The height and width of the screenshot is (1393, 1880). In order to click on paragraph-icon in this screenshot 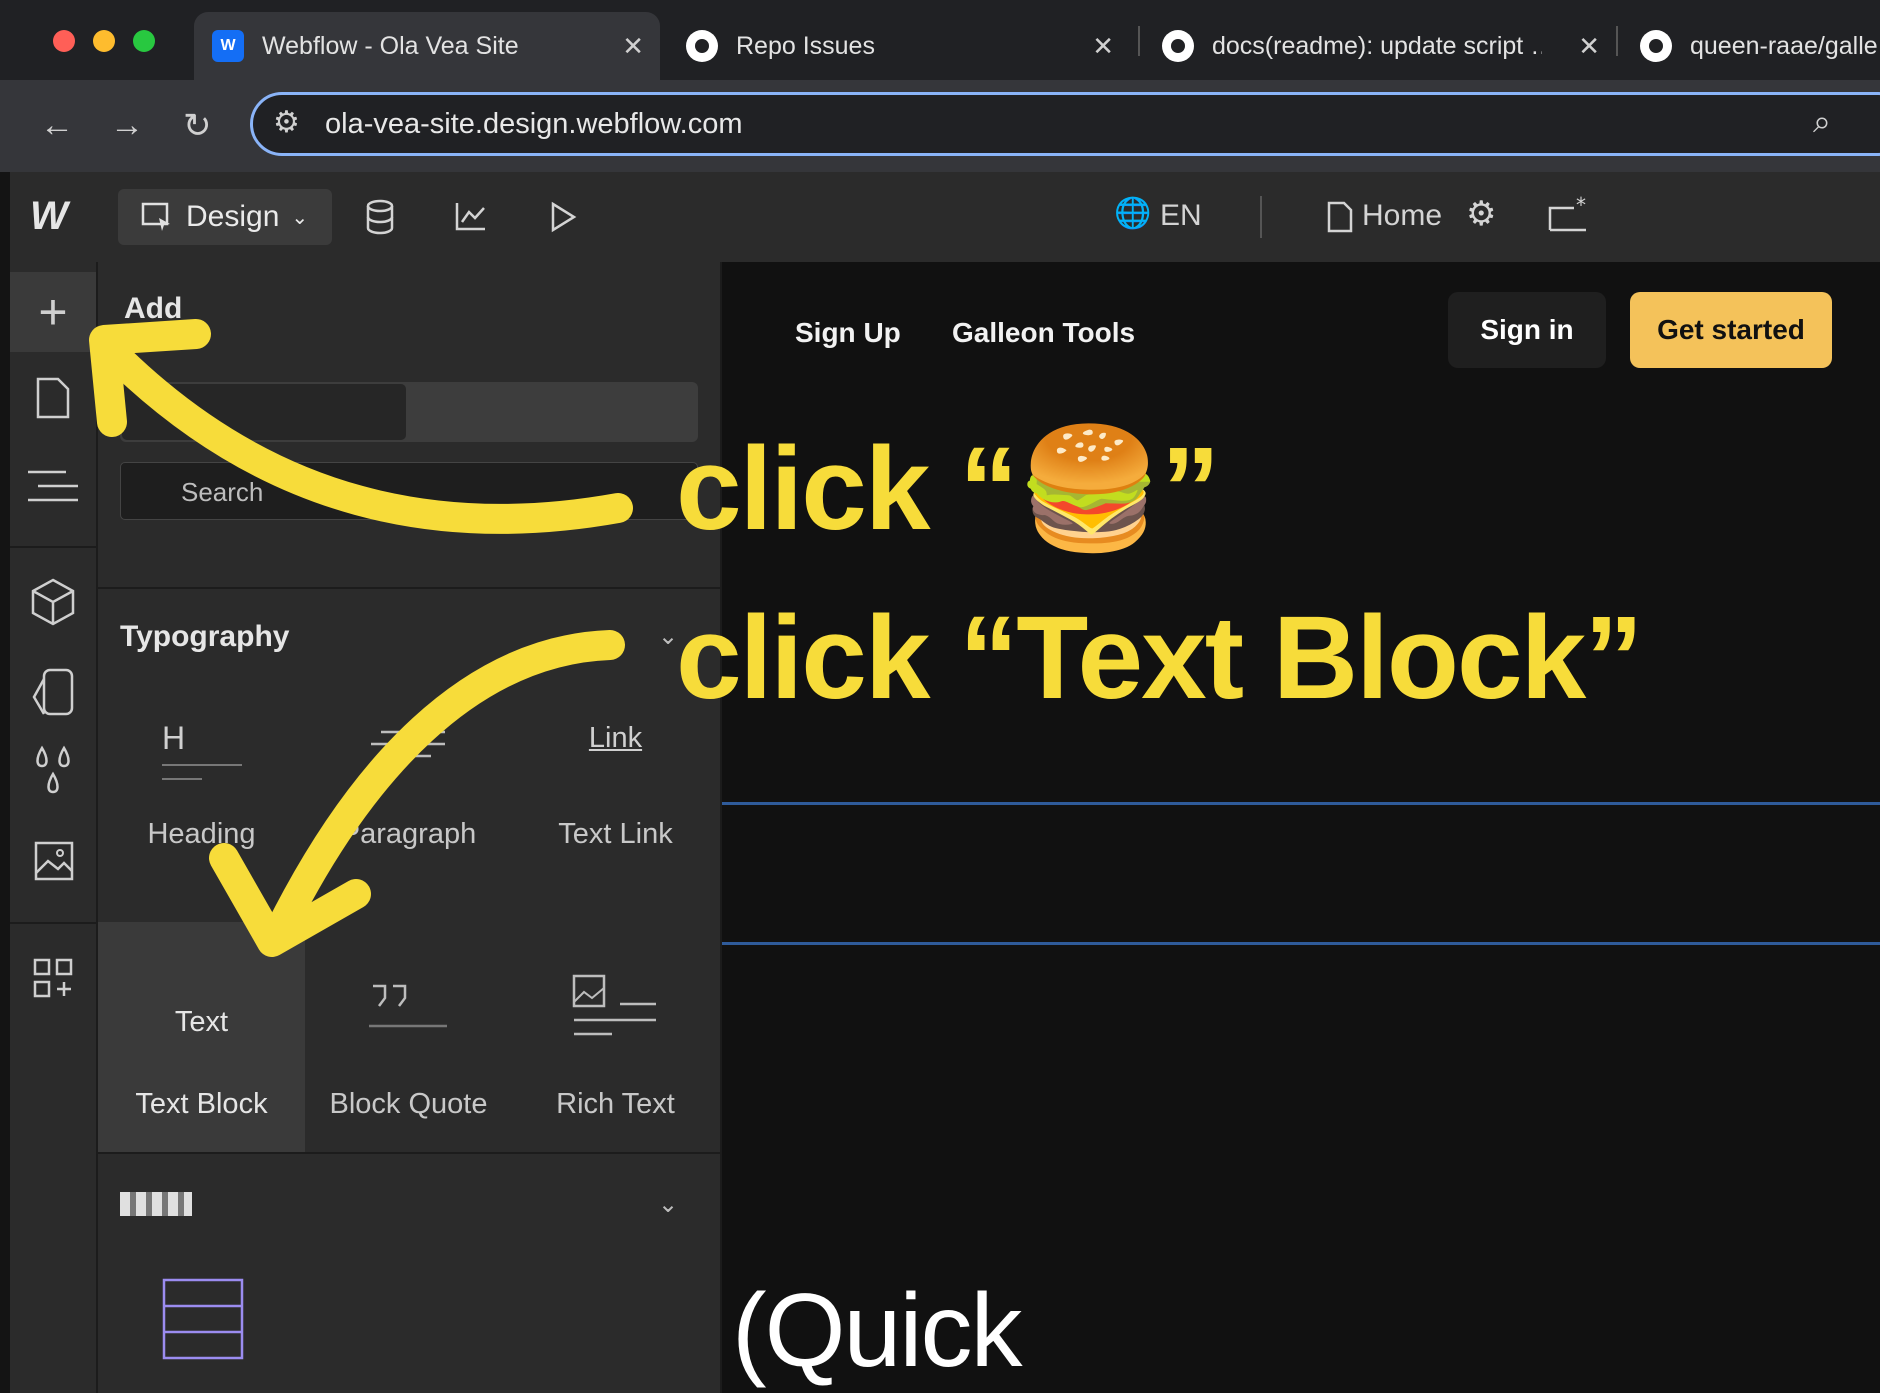, I will do `click(408, 744)`.